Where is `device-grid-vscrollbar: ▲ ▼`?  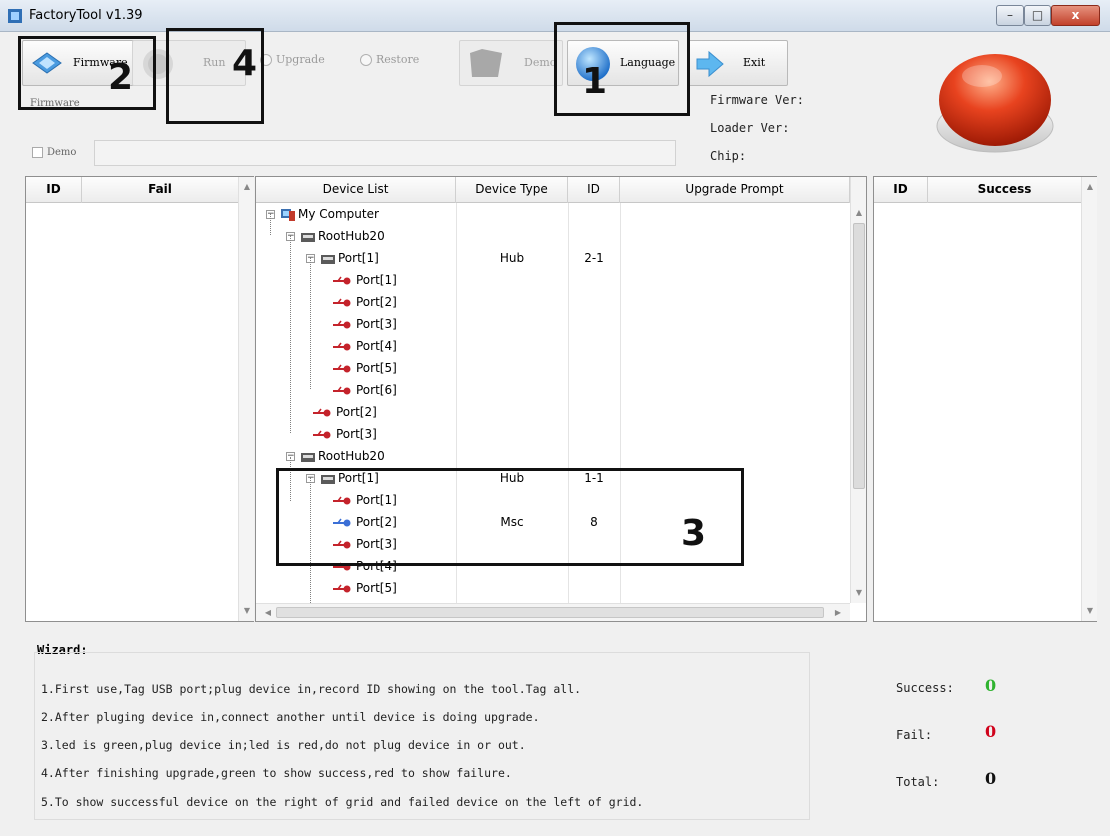
device-grid-vscrollbar: ▲ ▼ is located at coordinates (858, 390).